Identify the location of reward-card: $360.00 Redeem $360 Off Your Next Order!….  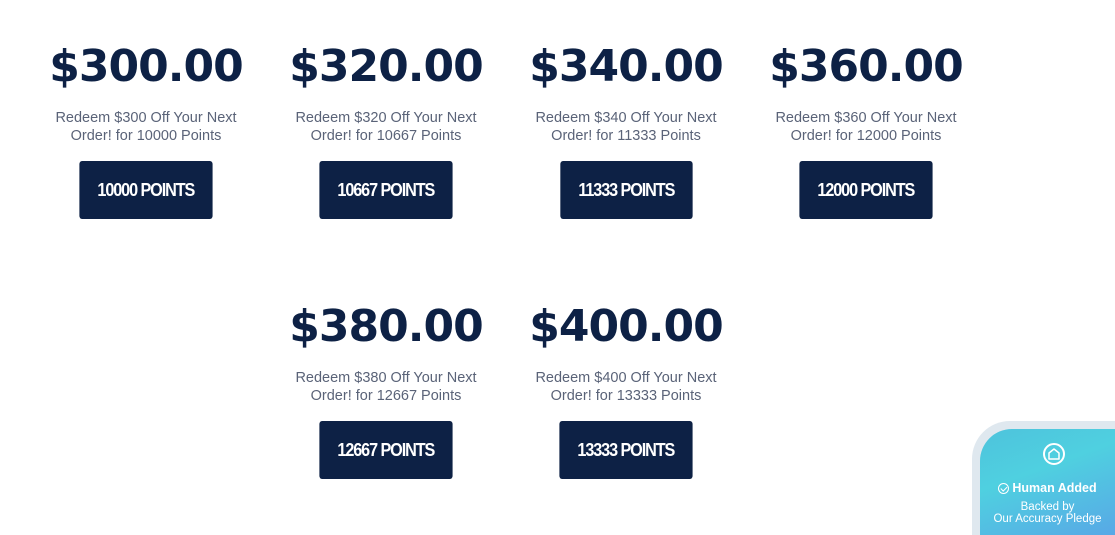
(866, 132).